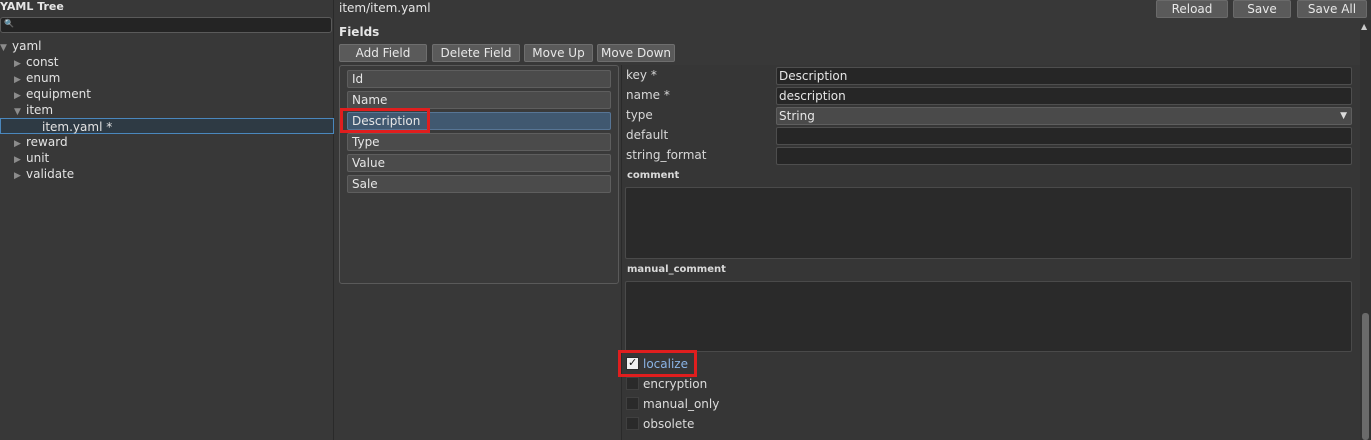 This screenshot has width=1371, height=440. Describe the element at coordinates (1064, 156) in the screenshot. I see `string-format-input` at that location.